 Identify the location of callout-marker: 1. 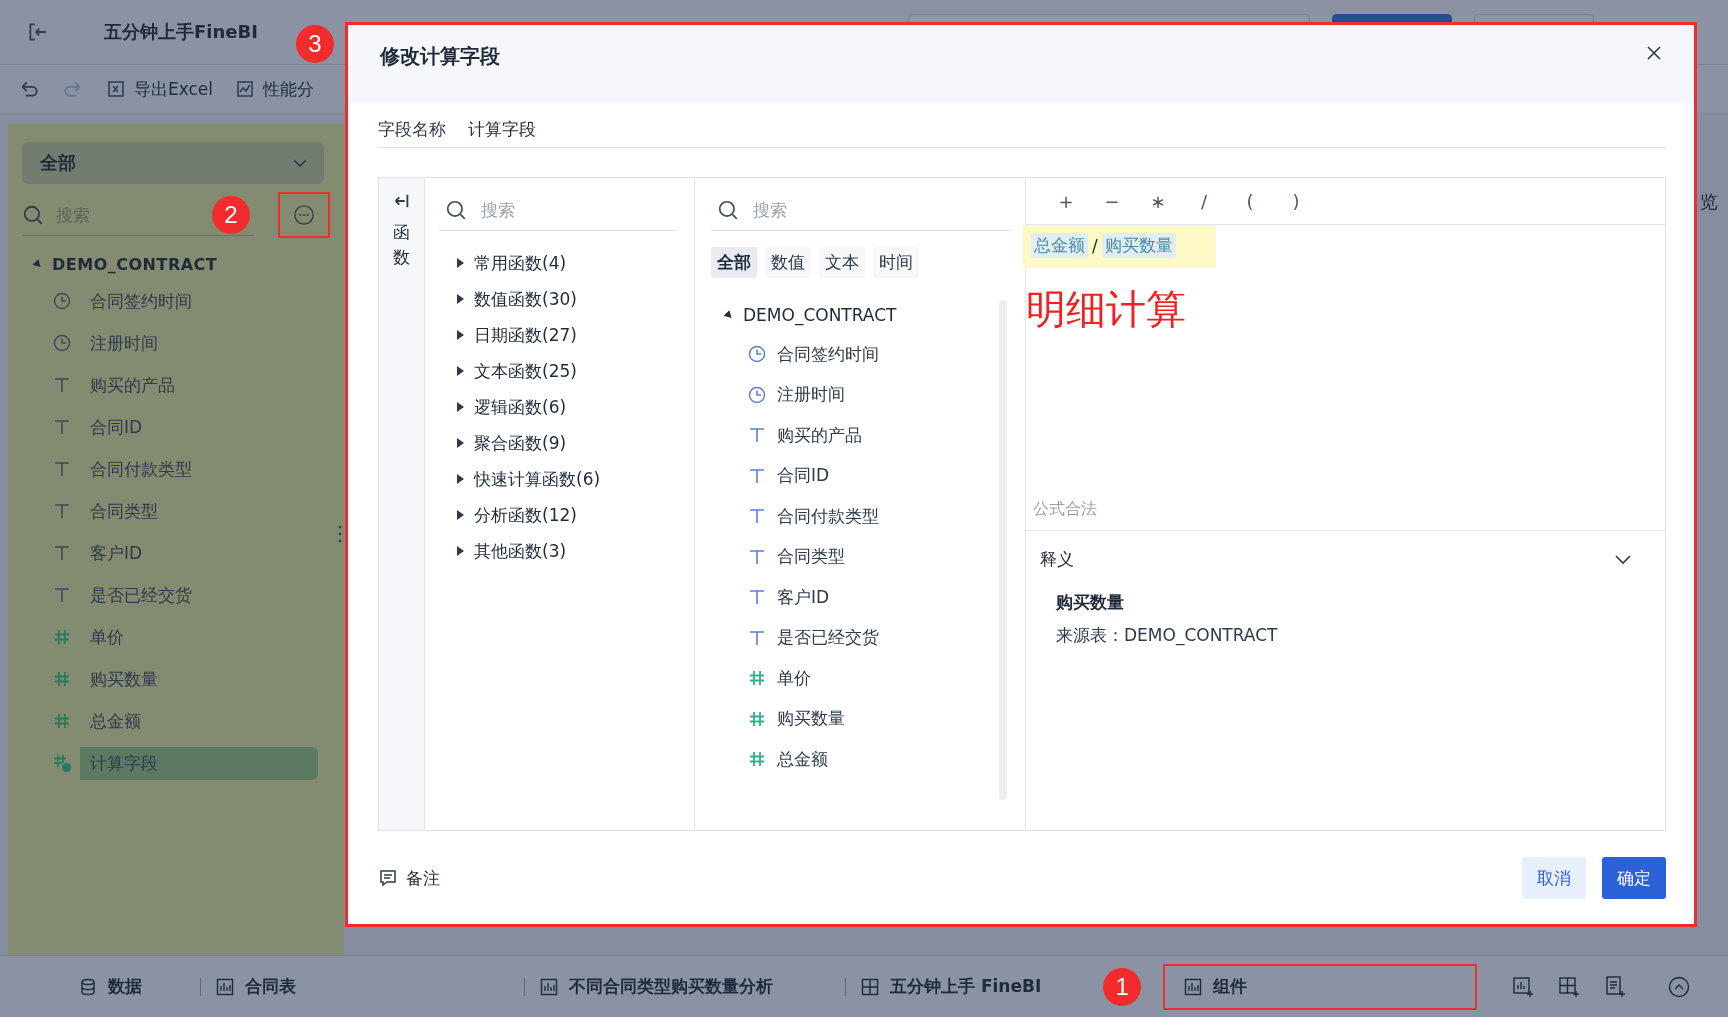
(1122, 986).